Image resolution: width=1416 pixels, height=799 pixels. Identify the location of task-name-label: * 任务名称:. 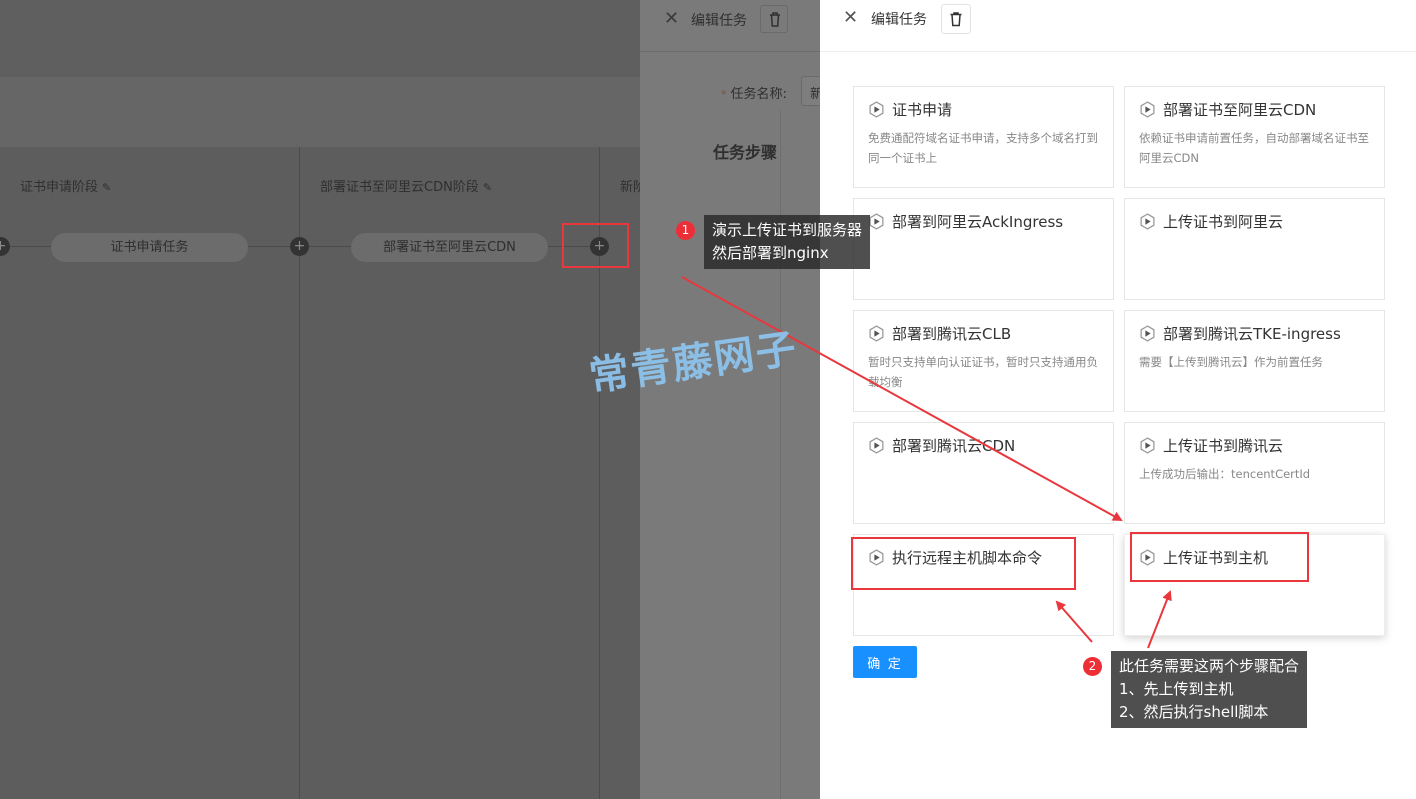
(754, 94).